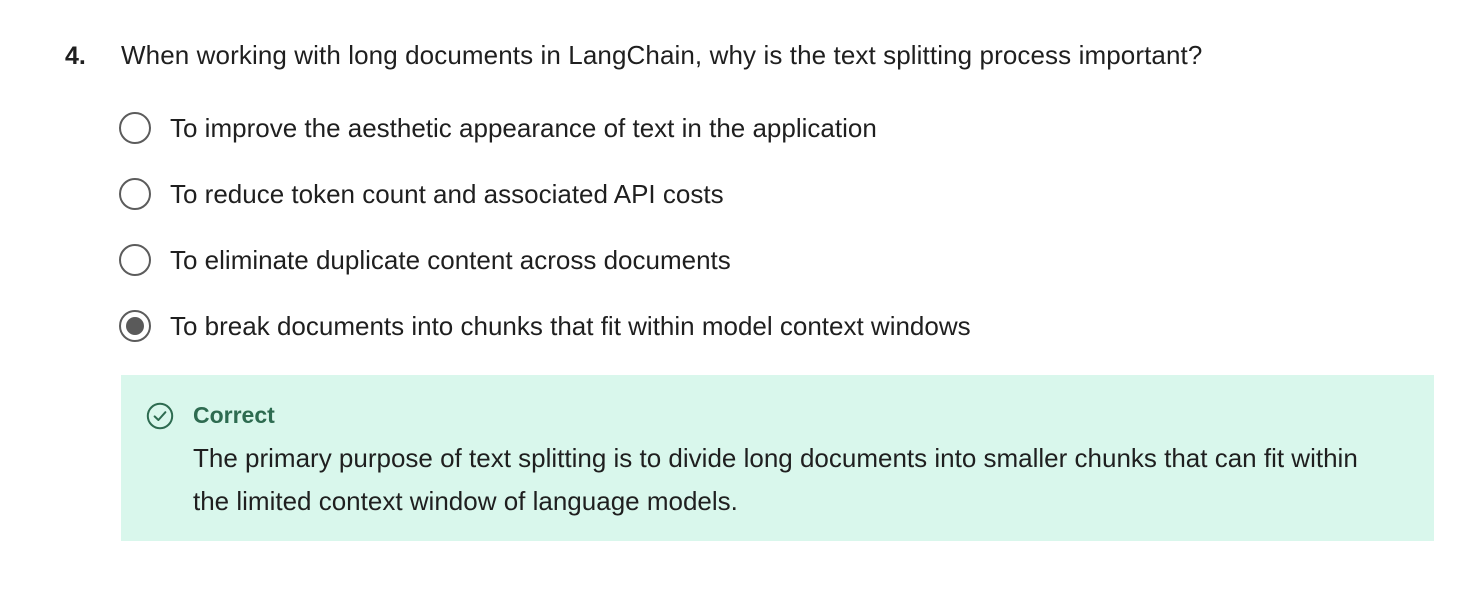 This screenshot has width=1484, height=602. Describe the element at coordinates (135, 326) in the screenshot. I see `radio-button-selected` at that location.